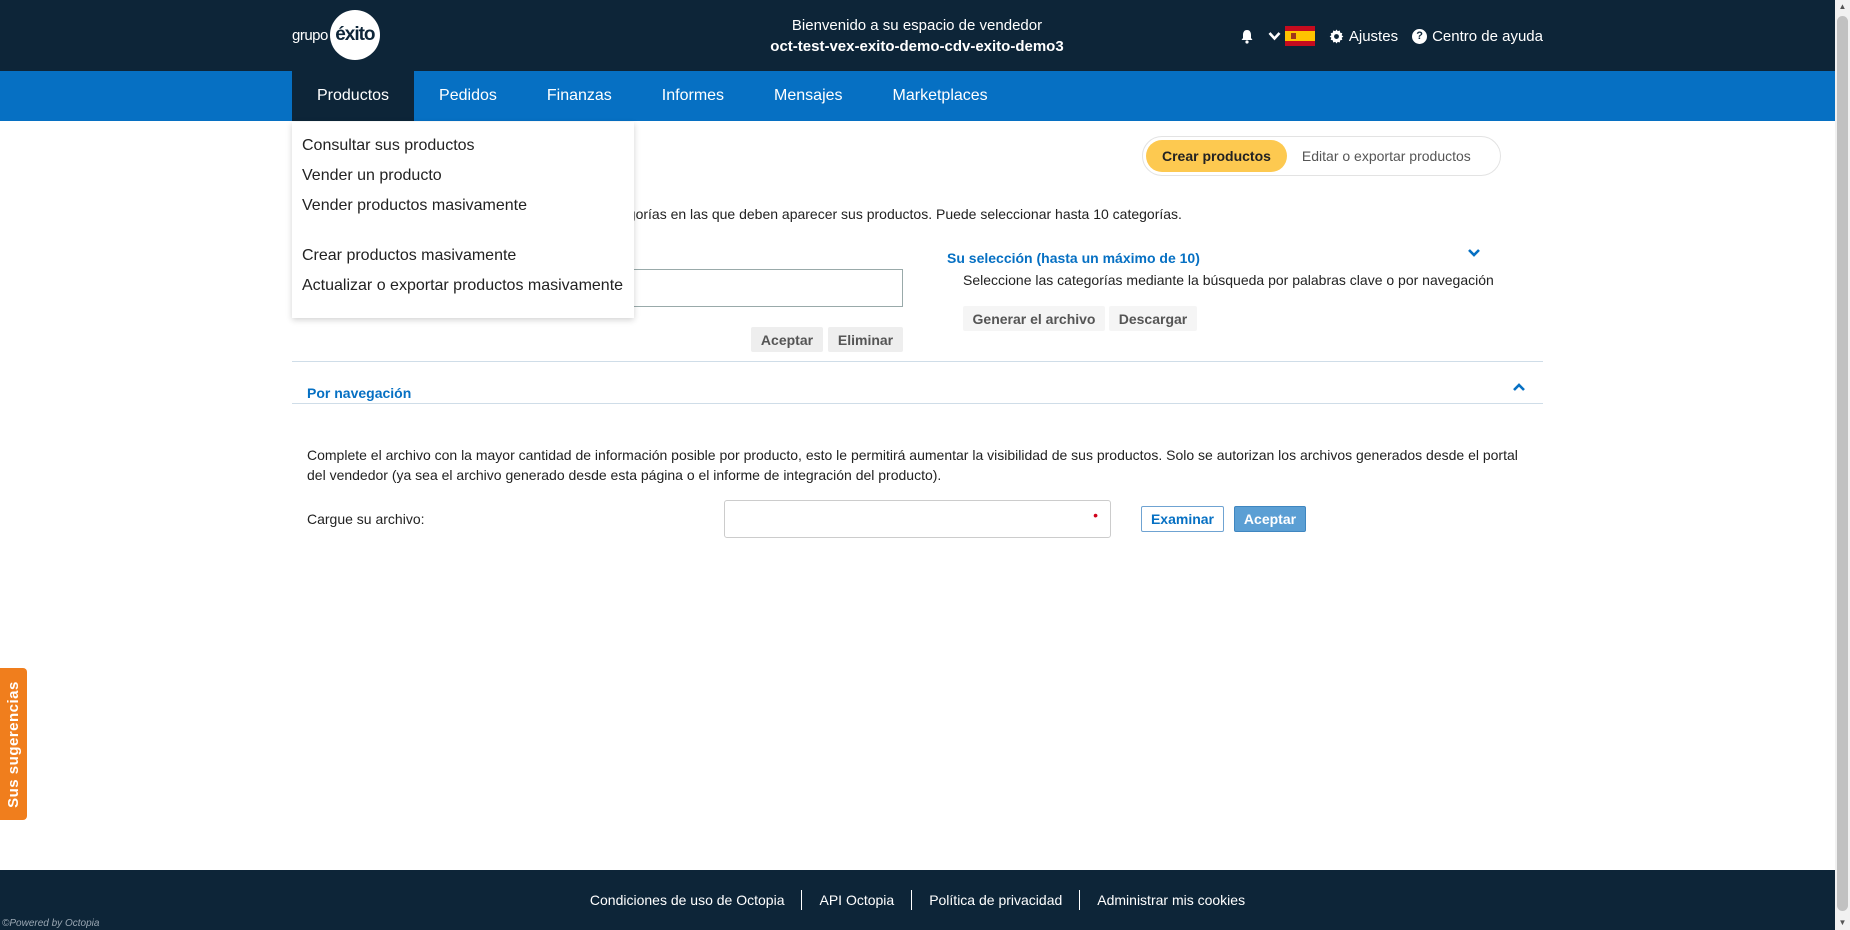 This screenshot has height=930, width=1850. Describe the element at coordinates (940, 96) in the screenshot. I see `tab-marketplaces: Marketplaces` at that location.